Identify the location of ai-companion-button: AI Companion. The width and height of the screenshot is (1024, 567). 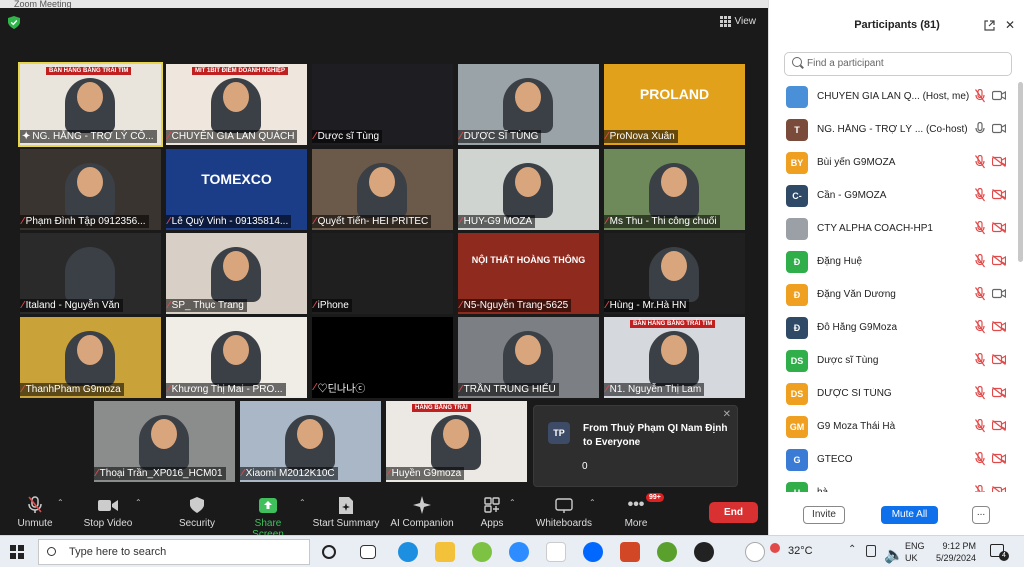
(422, 512).